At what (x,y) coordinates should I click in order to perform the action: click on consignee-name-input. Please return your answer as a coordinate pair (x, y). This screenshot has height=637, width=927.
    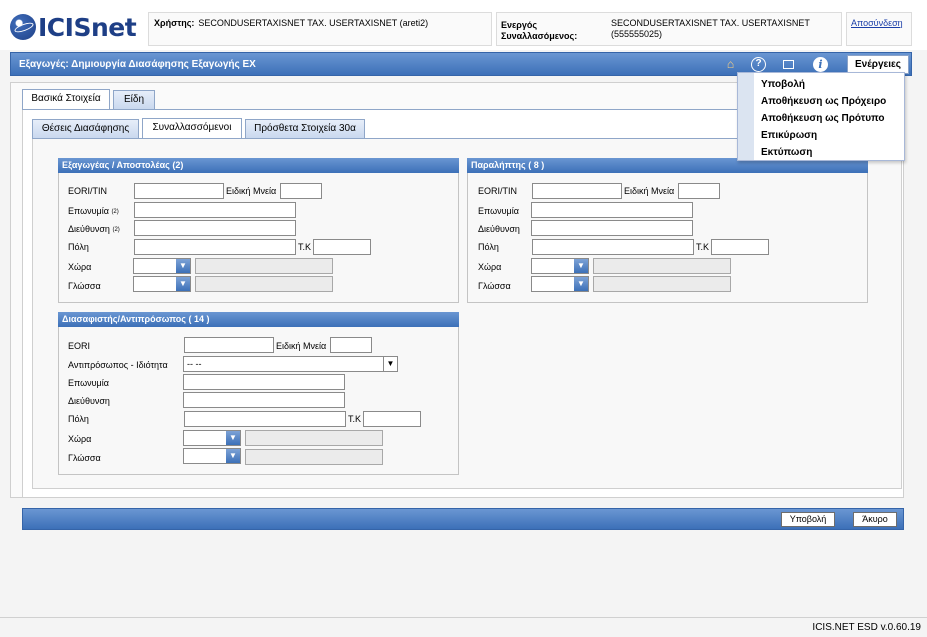
    Looking at the image, I should click on (612, 210).